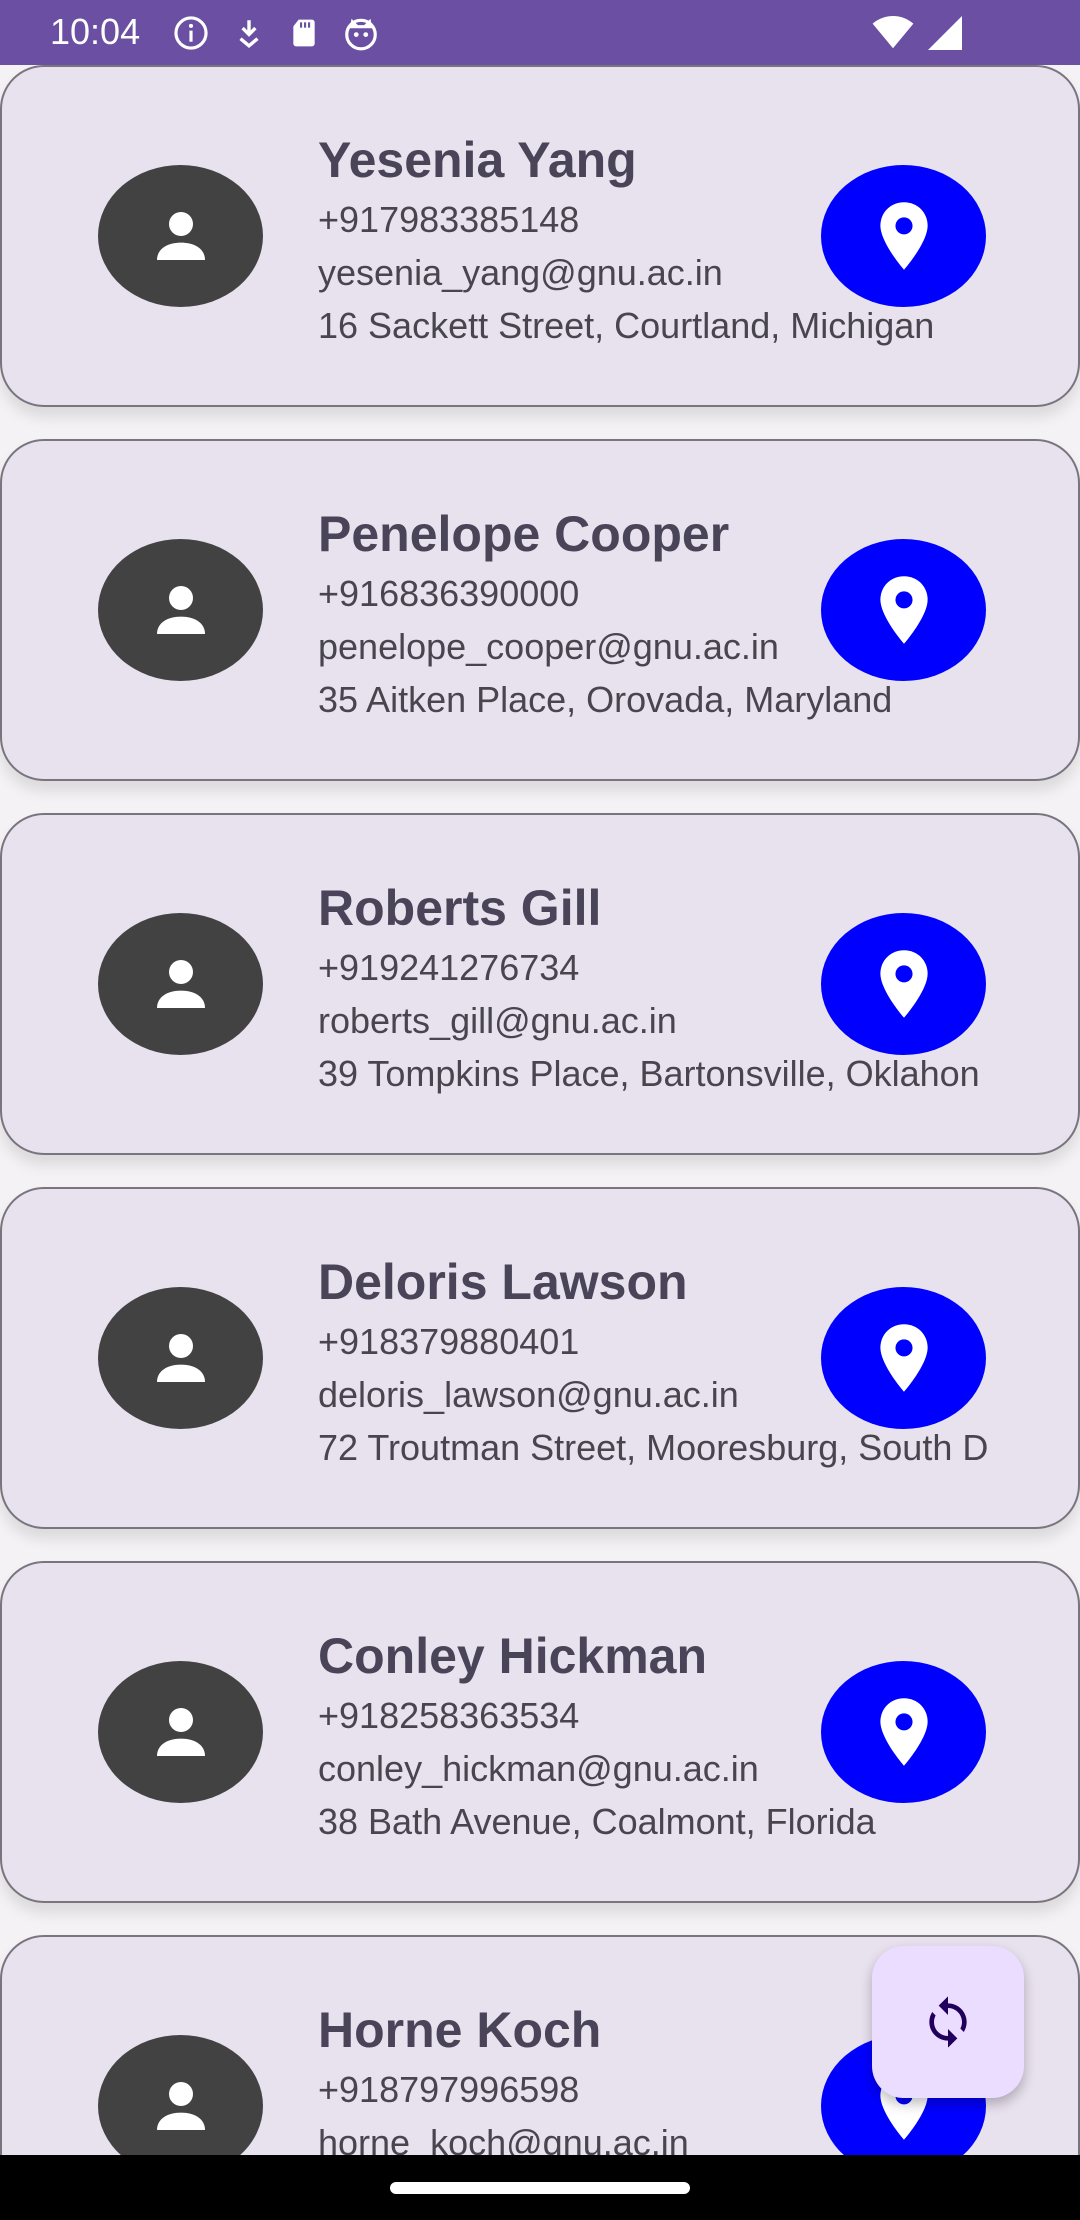 The height and width of the screenshot is (2220, 1080). Describe the element at coordinates (945, 33) in the screenshot. I see `signal-icon` at that location.